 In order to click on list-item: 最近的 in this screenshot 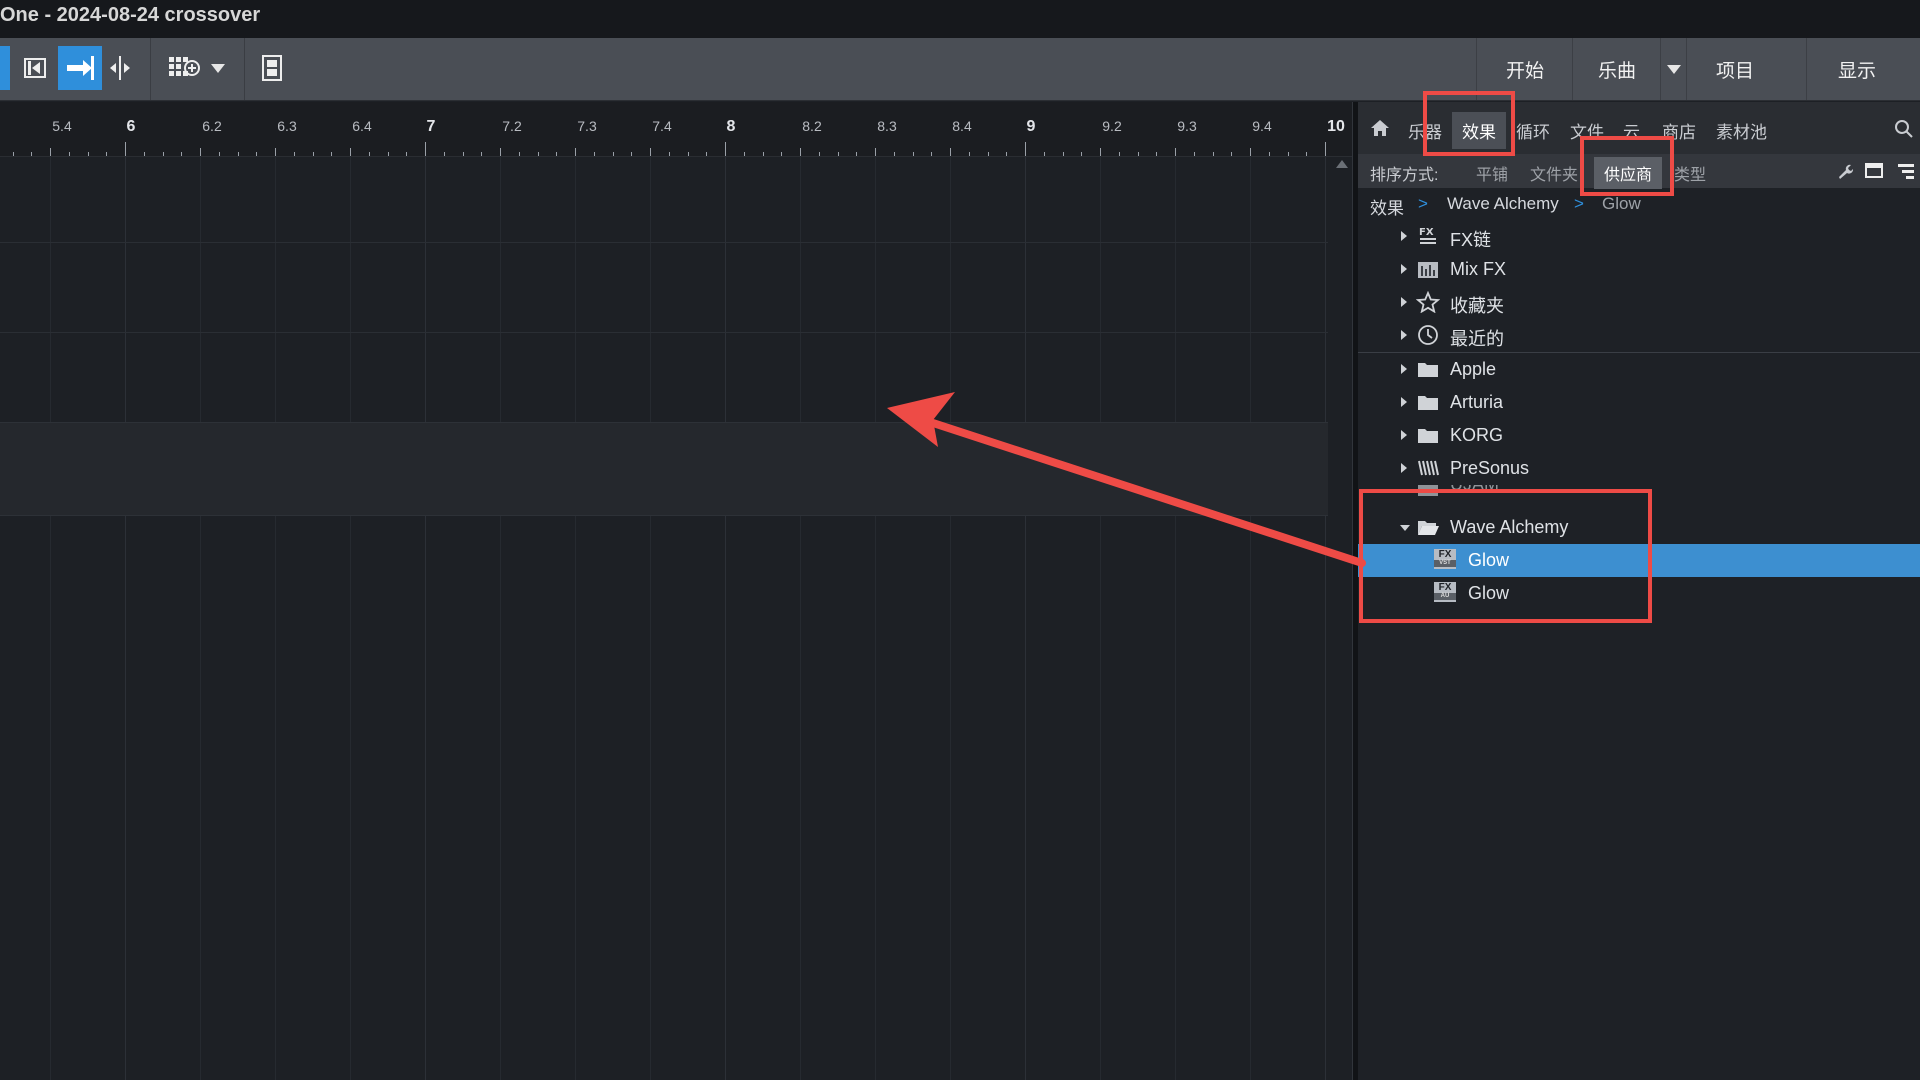, I will do `click(1639, 335)`.